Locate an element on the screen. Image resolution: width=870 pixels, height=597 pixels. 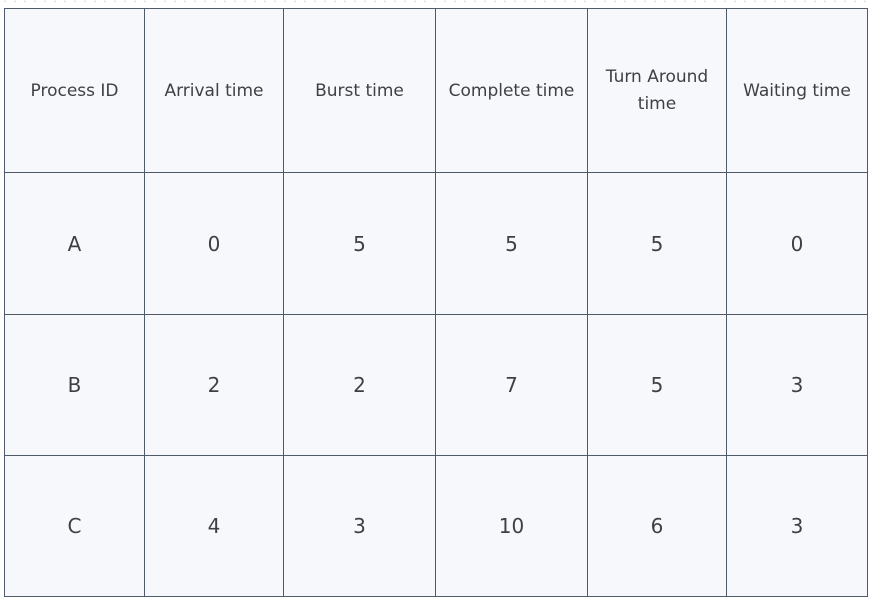
cell-burst-time: 5 is located at coordinates (359, 243).